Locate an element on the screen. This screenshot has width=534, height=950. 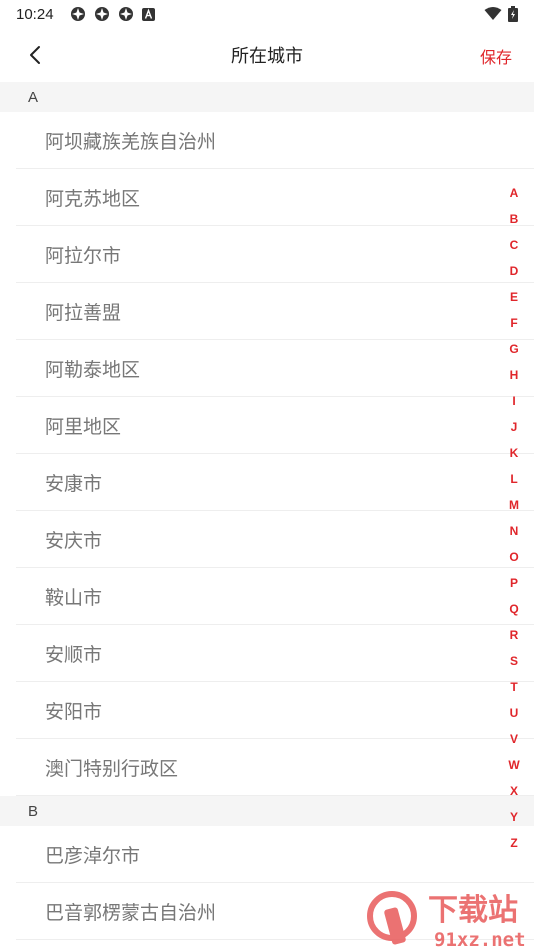
city-item: 澳门特别行政区 is located at coordinates (275, 767).